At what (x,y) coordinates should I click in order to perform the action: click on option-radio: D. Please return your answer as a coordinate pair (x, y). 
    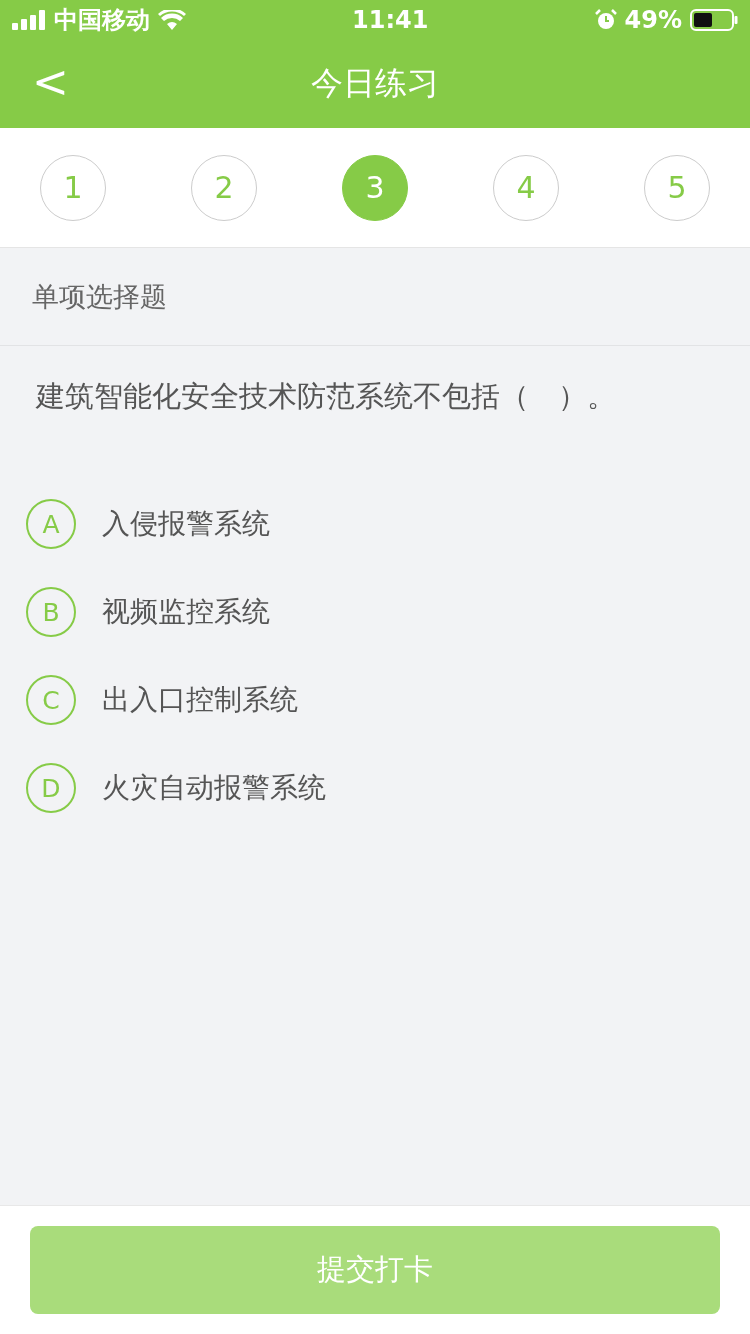
    Looking at the image, I should click on (51, 788).